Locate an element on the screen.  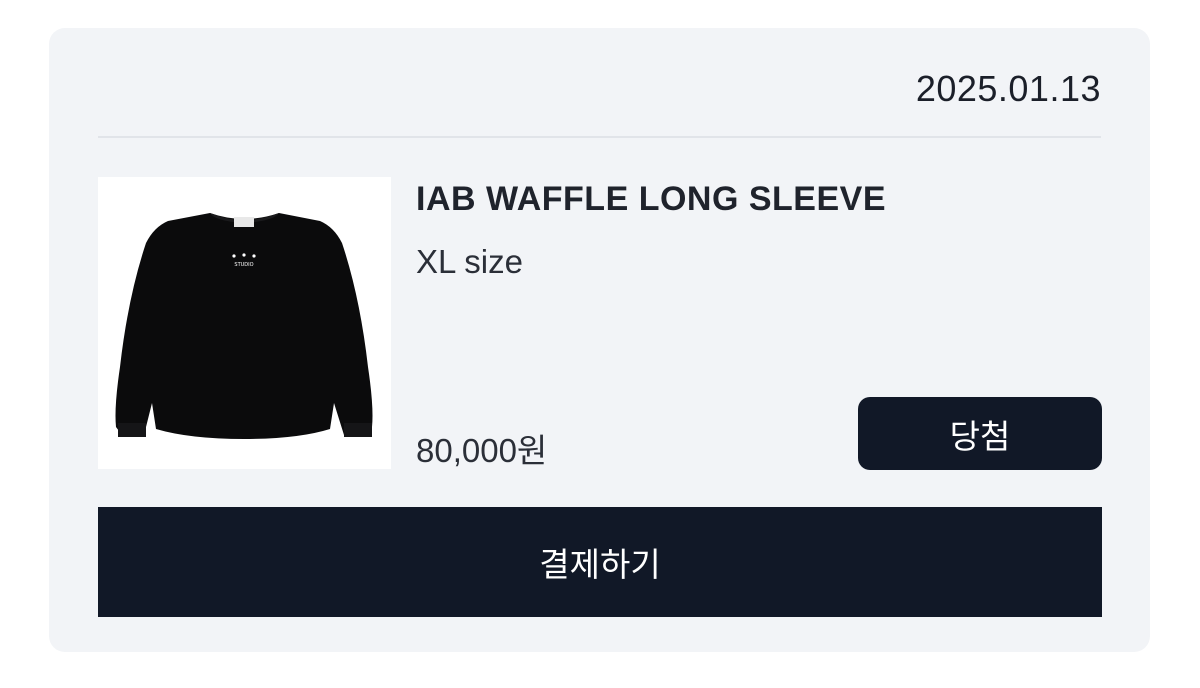
shirt-logo: STUDIO is located at coordinates (243, 265).